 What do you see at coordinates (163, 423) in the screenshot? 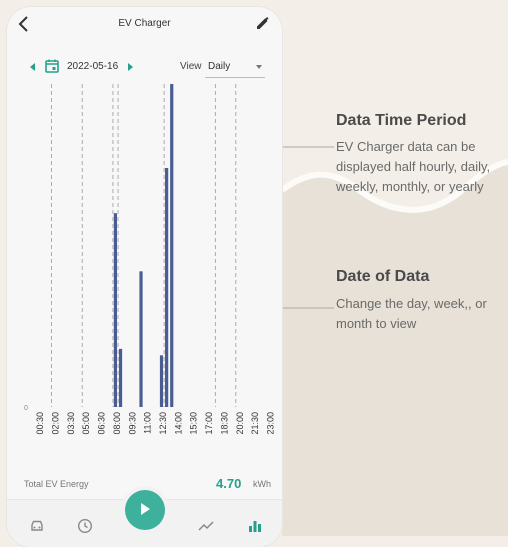
I see `x-tick-label: 12:30` at bounding box center [163, 423].